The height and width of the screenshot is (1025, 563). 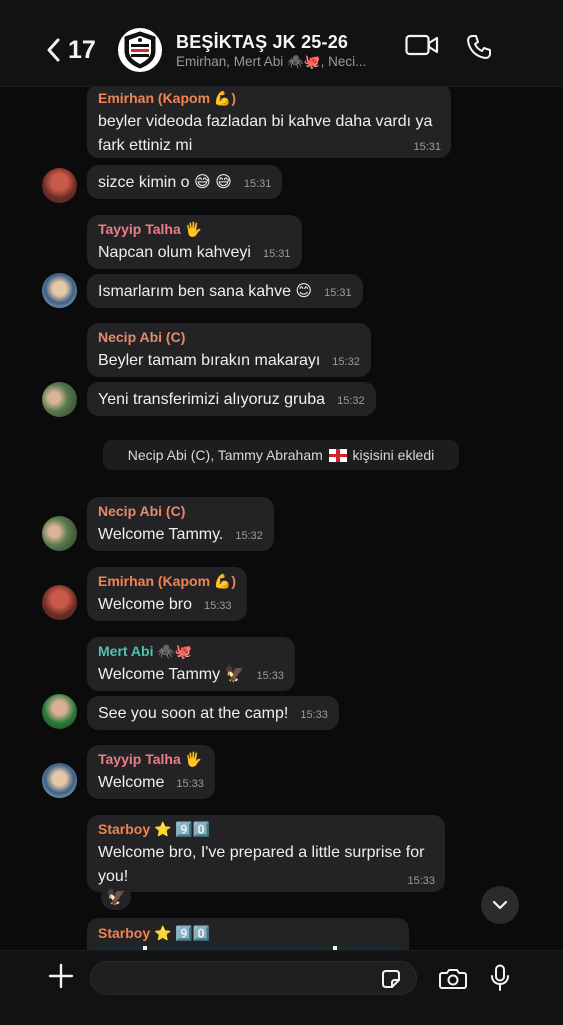 What do you see at coordinates (131, 782) in the screenshot?
I see `message-text: Welcome` at bounding box center [131, 782].